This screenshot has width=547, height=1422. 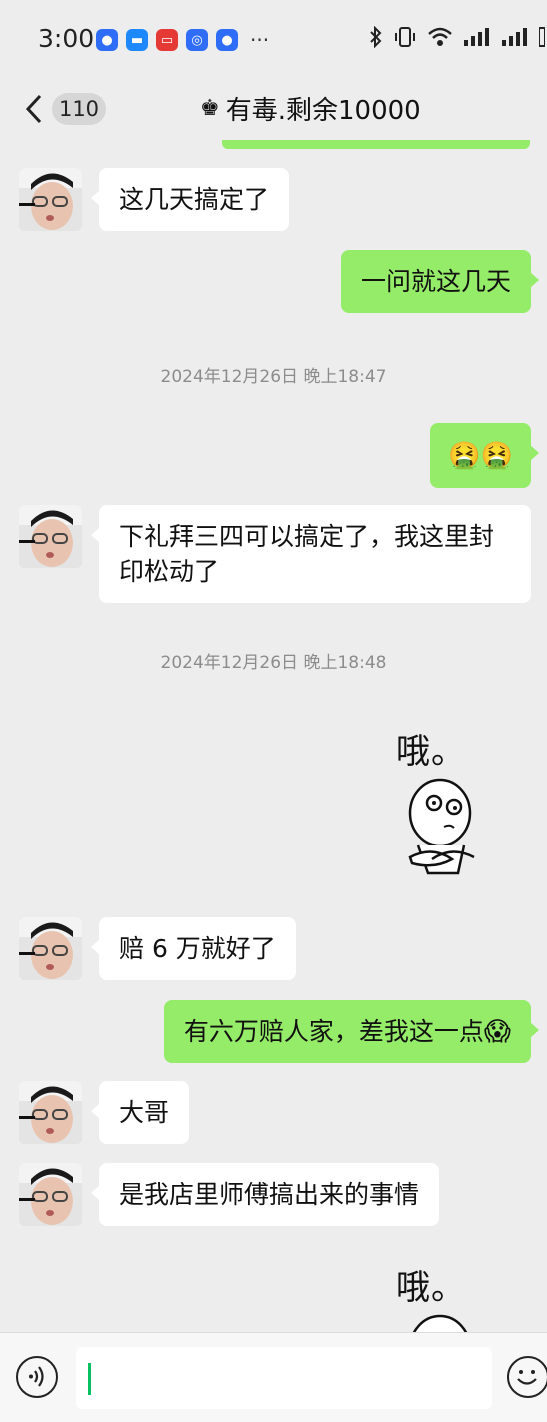 I want to click on message-text: 一问就这几天, so click(x=435, y=281).